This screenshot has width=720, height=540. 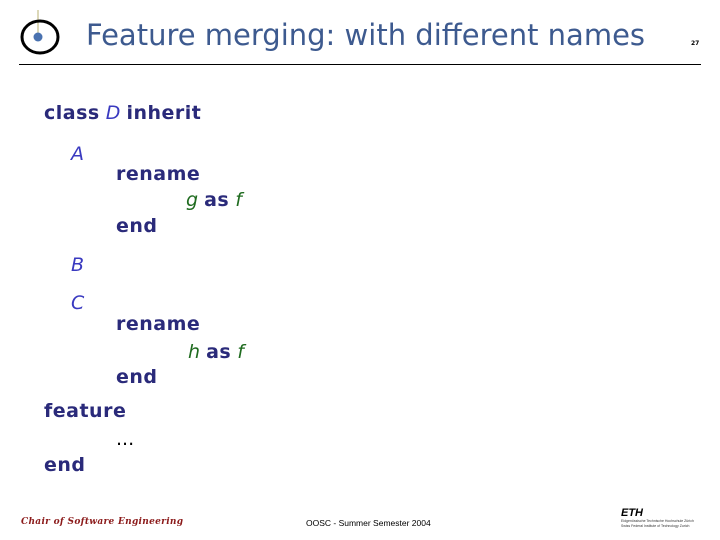 I want to click on eth-wordmark: ETH, so click(x=632, y=513).